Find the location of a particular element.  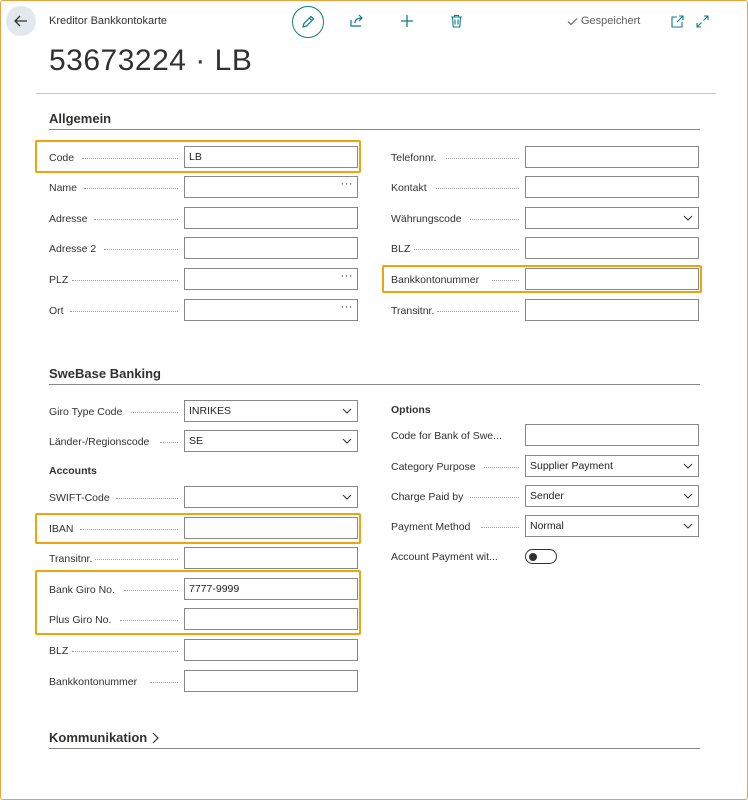

field-label-region: Länder-/Regionscode is located at coordinates (99, 442).